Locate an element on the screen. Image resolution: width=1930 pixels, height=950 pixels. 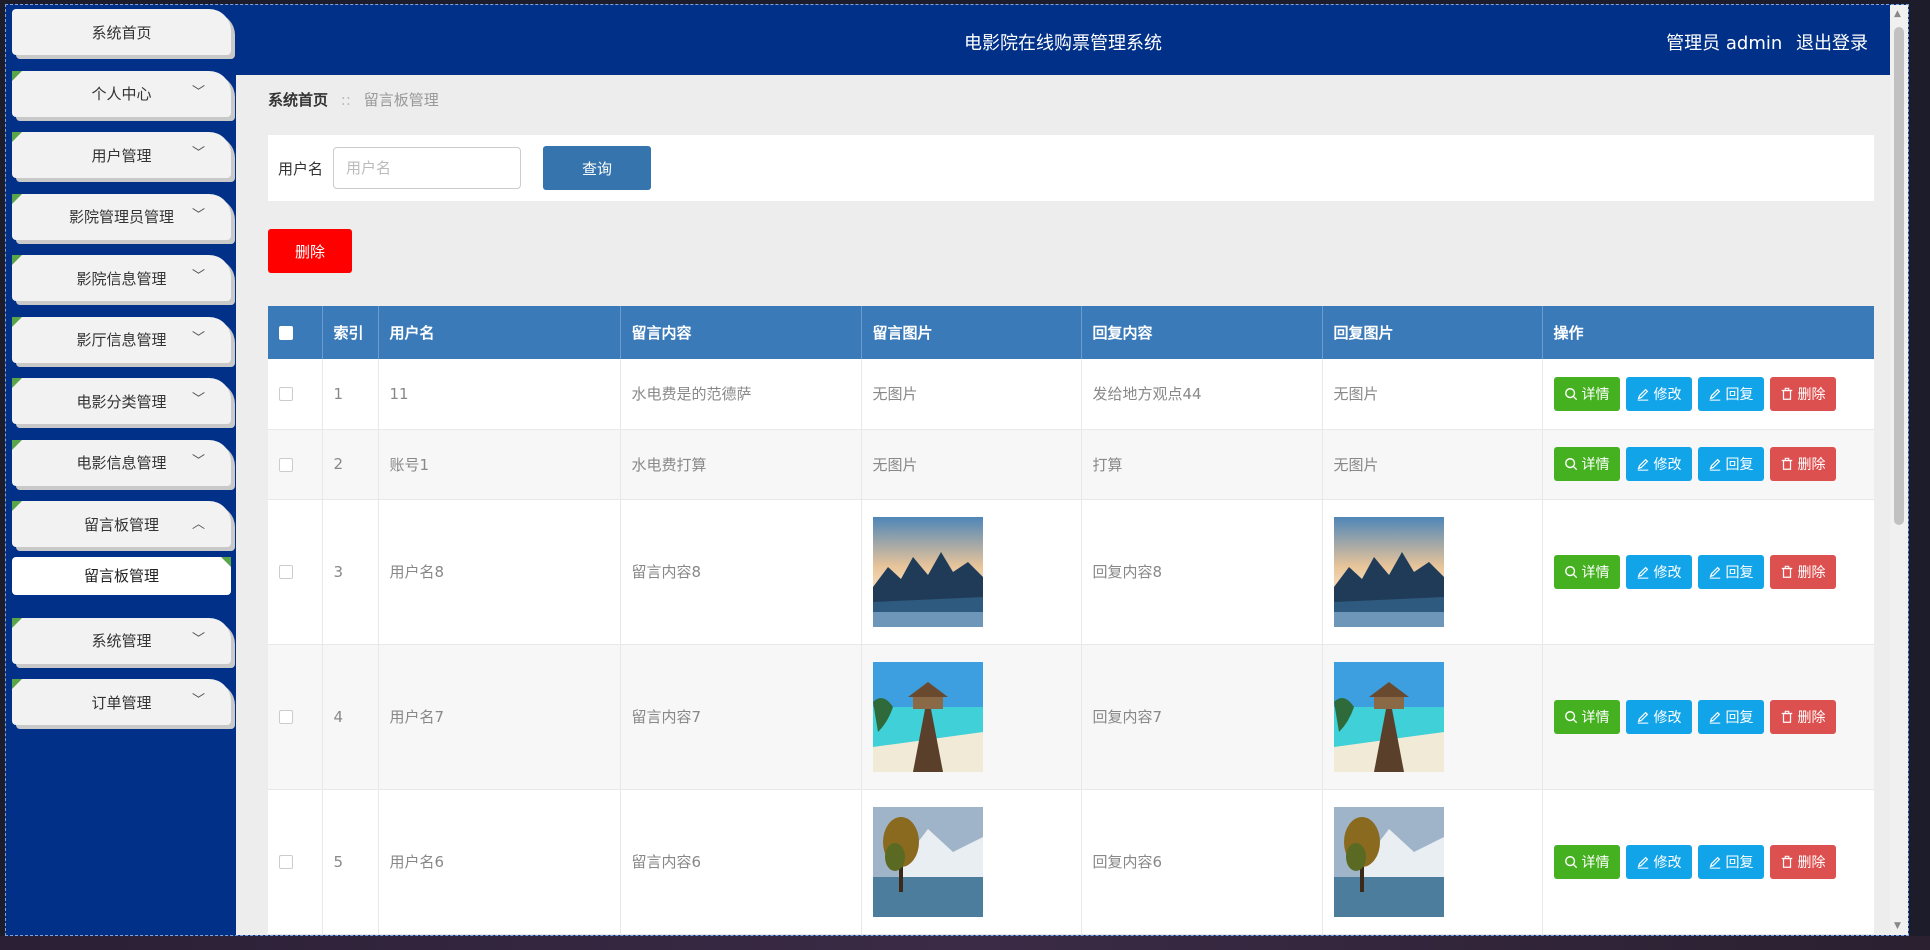
cell-index: 4 is located at coordinates (350, 717).